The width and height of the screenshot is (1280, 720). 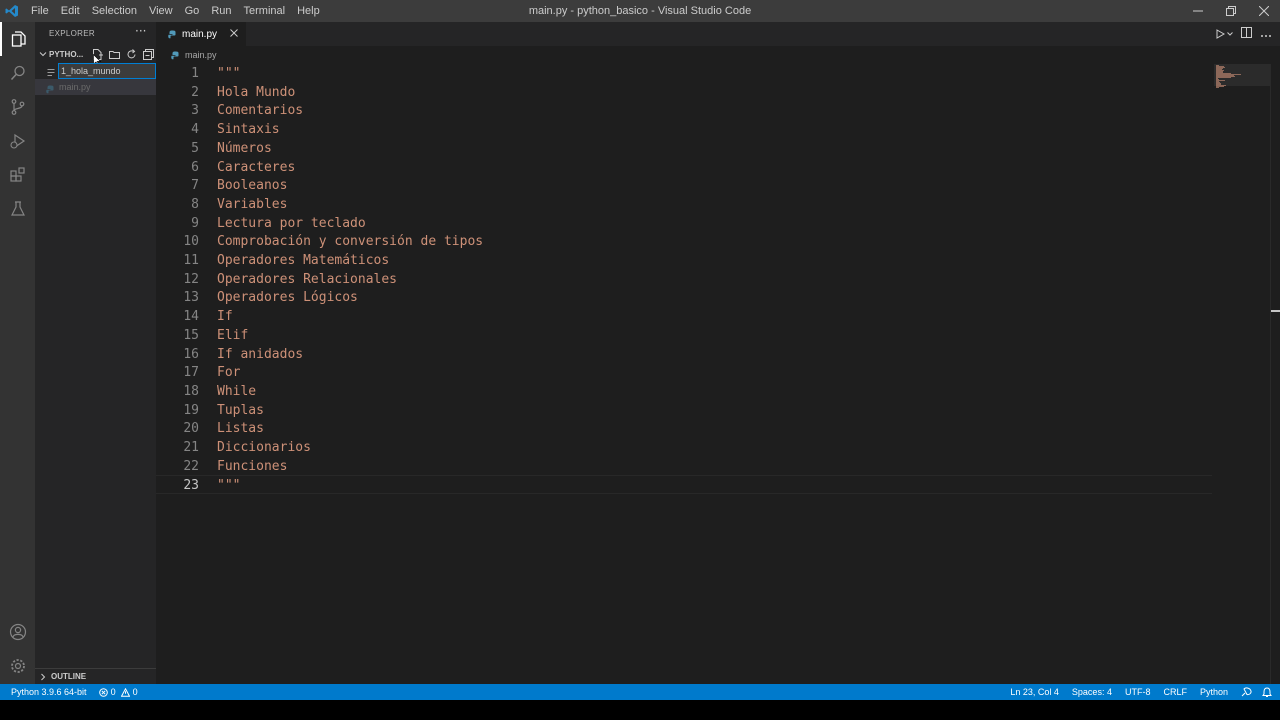 I want to click on code-text: If anidados, so click(x=260, y=354).